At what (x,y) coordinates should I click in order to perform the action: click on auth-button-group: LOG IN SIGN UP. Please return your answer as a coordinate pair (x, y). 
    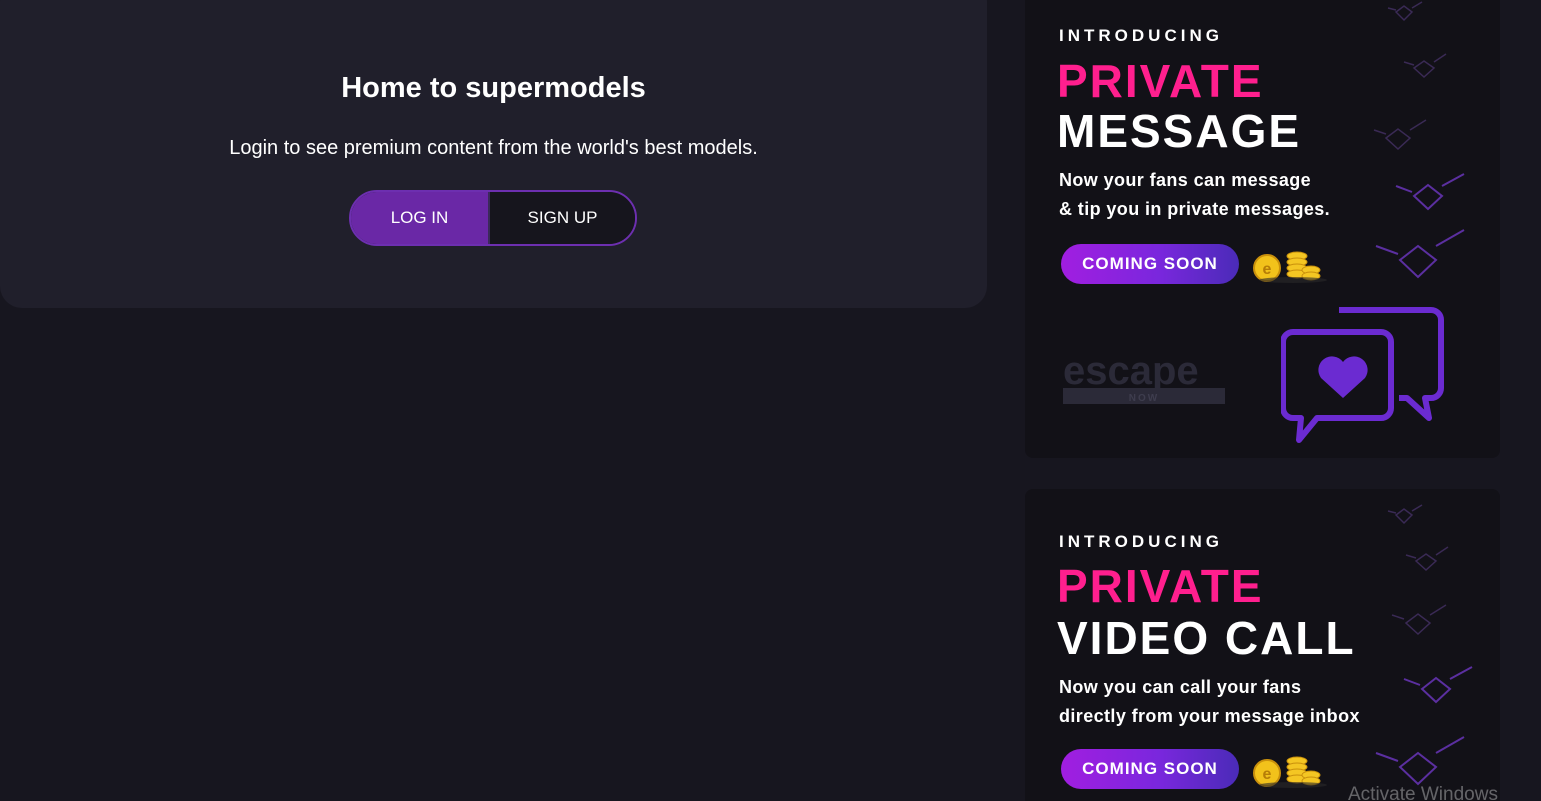
    Looking at the image, I should click on (493, 218).